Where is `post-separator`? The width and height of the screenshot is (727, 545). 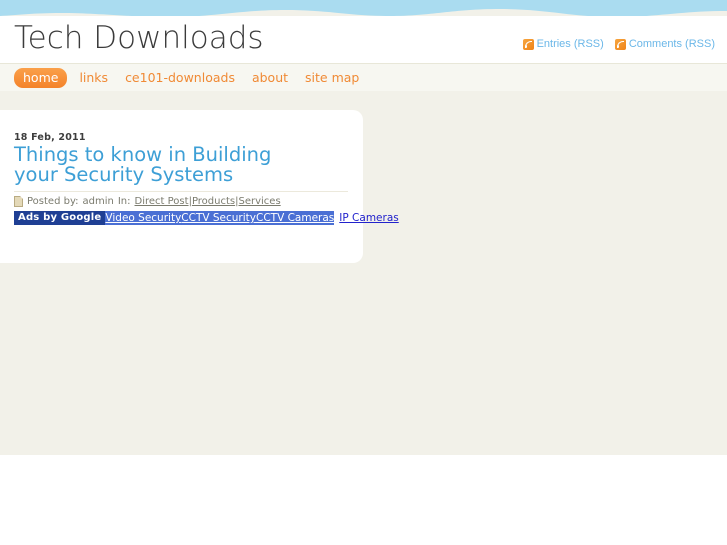
post-separator is located at coordinates (181, 191).